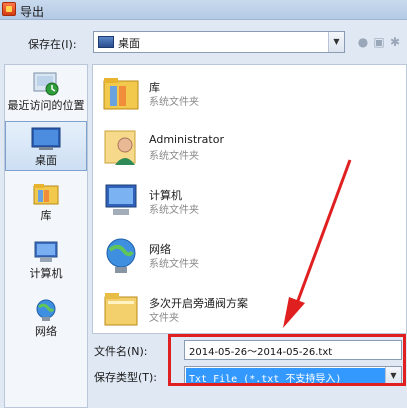  I want to click on place-recent: 最近访问的位置, so click(46, 90).